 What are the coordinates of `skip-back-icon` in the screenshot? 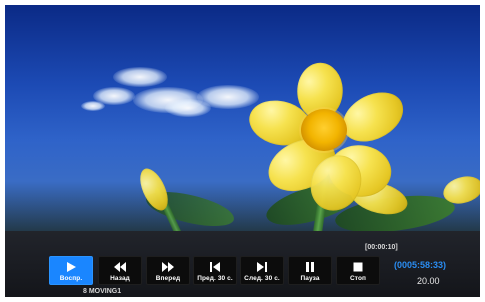 It's located at (215, 266).